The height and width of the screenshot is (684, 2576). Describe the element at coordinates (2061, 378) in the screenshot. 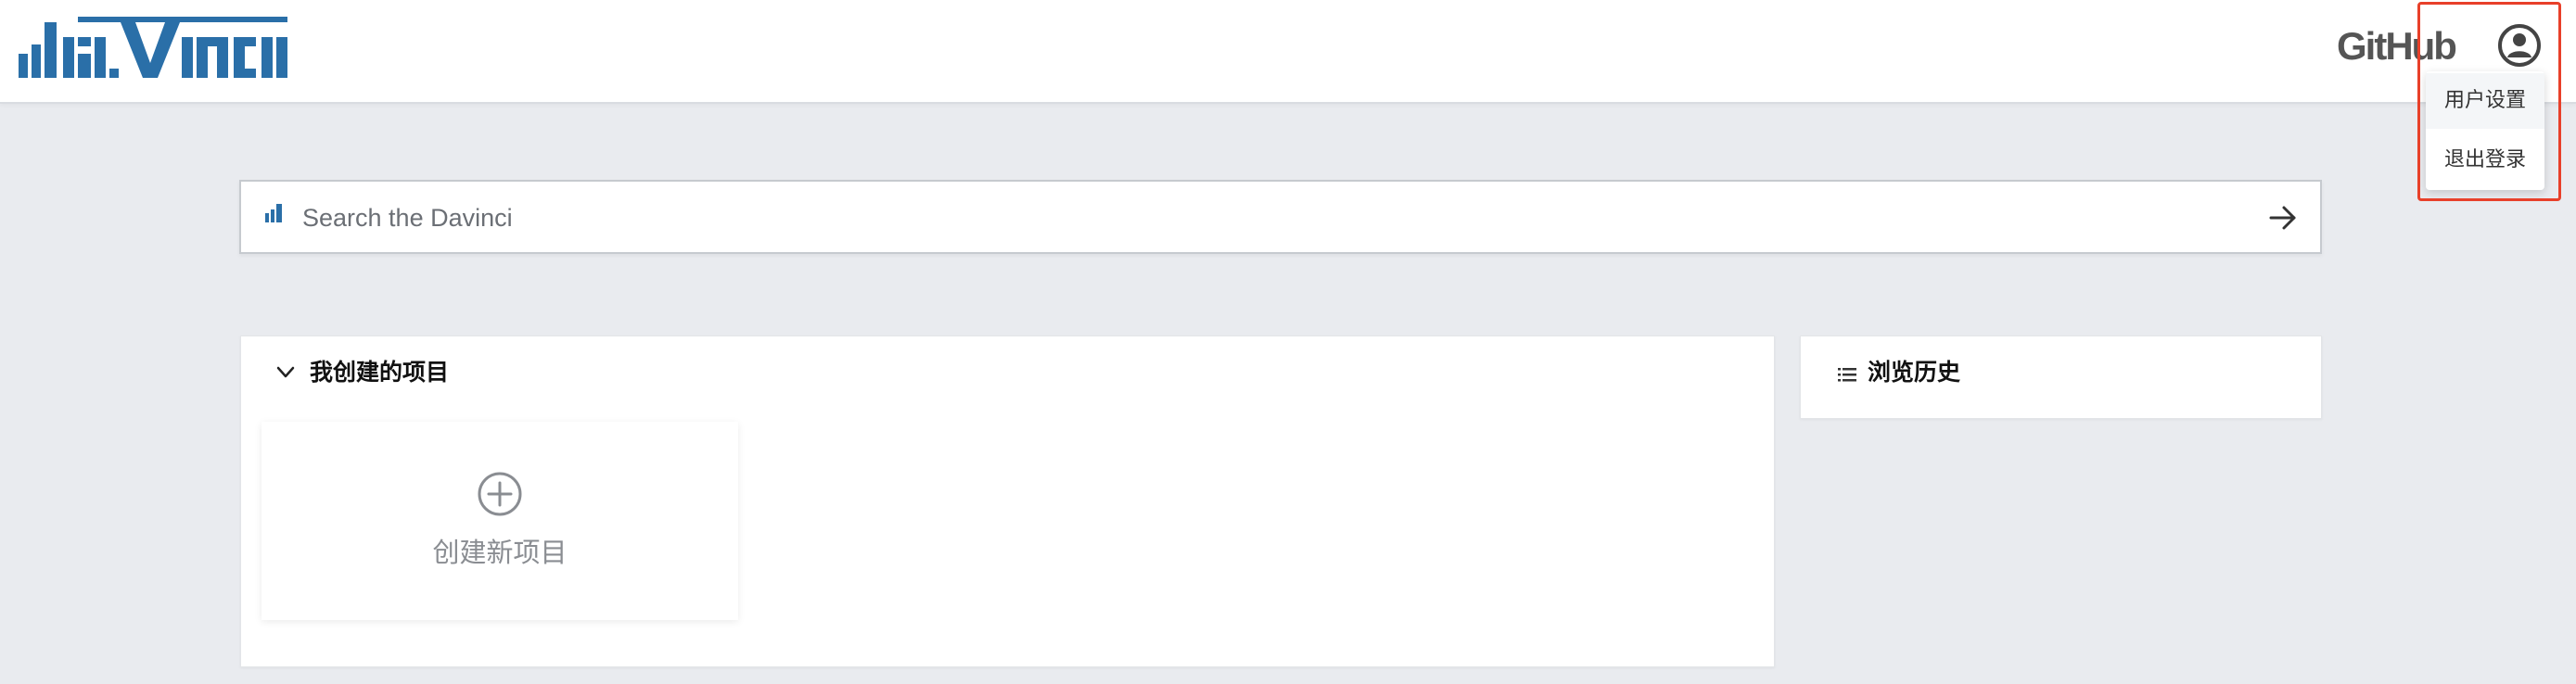

I see `browse-history-panel: 浏览历史` at that location.